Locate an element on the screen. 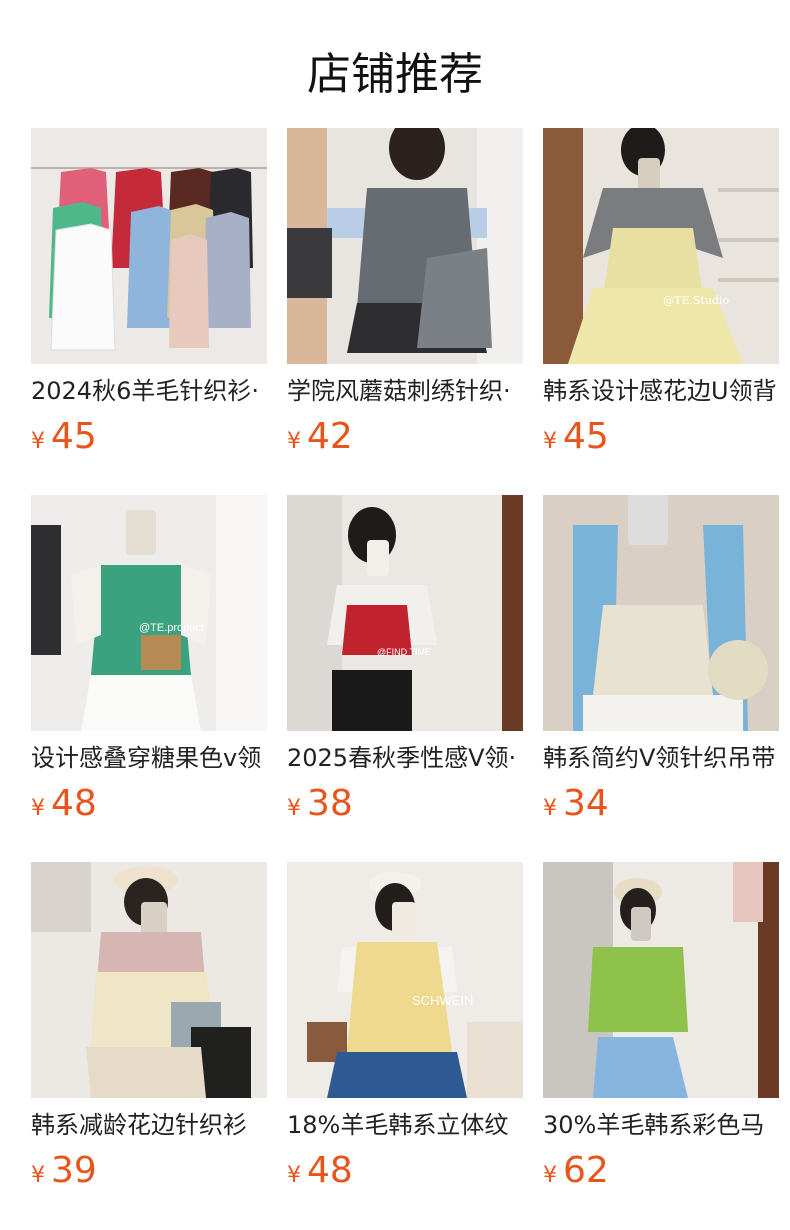 Image resolution: width=790 pixels, height=1230 pixels. product-price: ¥62 is located at coordinates (576, 1170).